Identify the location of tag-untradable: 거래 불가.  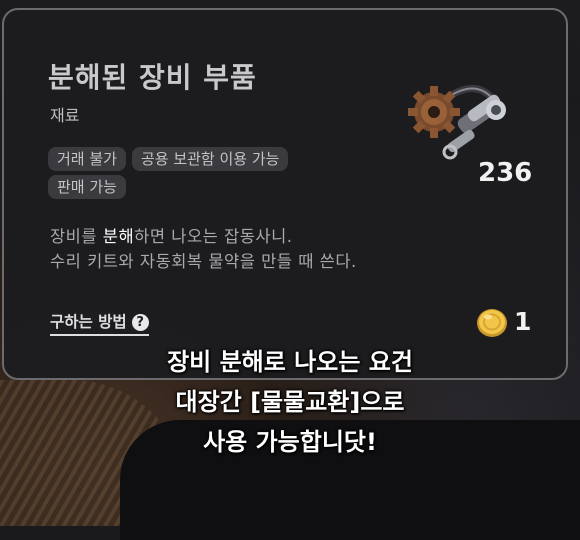
(87, 159).